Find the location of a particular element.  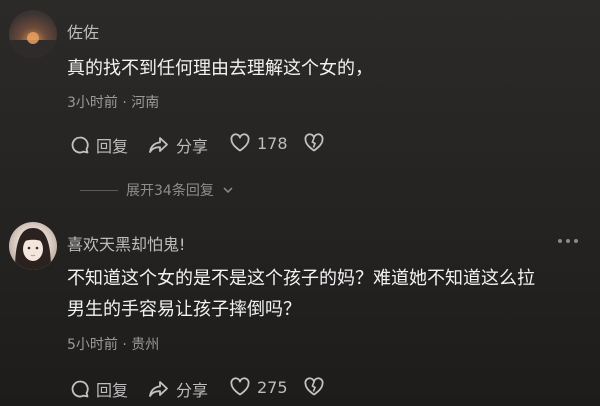

comment-text: 不知道这个女的是不是这个孩子的妈？难道她不知道这么拉 男生的手容易让孩子摔倒吗？ is located at coordinates (329, 294).